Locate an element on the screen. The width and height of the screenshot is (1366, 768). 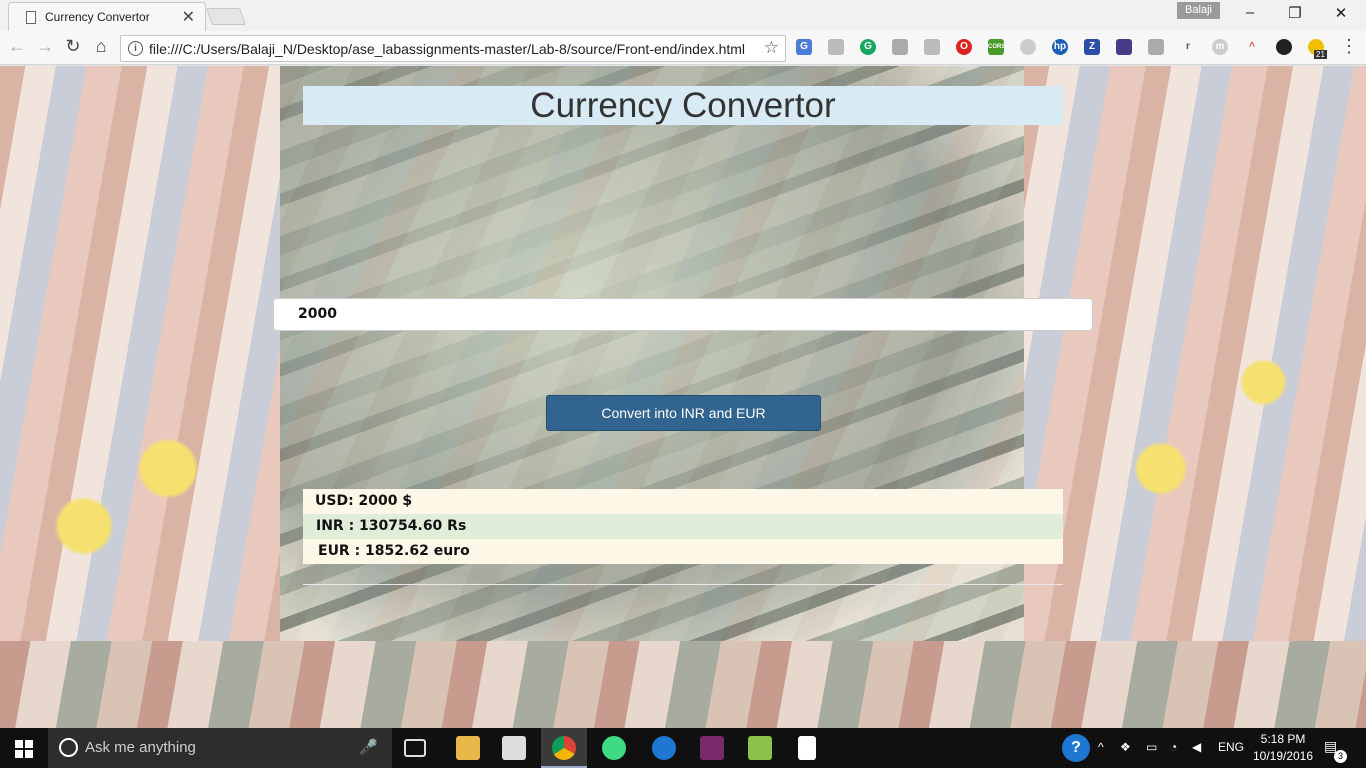
battery-icon: ▭ is located at coordinates (1151, 747).